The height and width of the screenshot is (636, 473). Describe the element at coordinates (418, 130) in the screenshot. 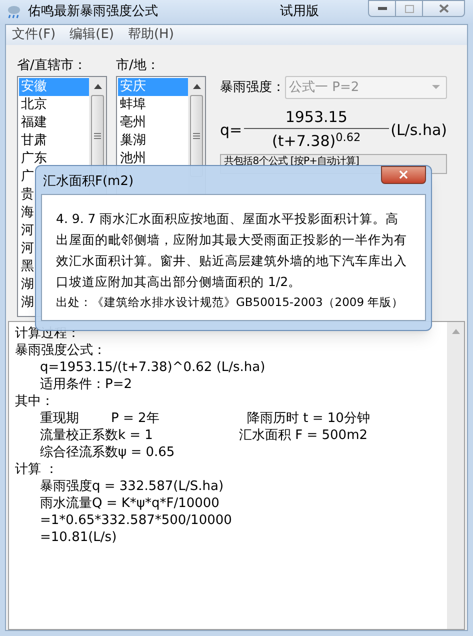

I see `formula-unit: (L/s.ha)` at that location.